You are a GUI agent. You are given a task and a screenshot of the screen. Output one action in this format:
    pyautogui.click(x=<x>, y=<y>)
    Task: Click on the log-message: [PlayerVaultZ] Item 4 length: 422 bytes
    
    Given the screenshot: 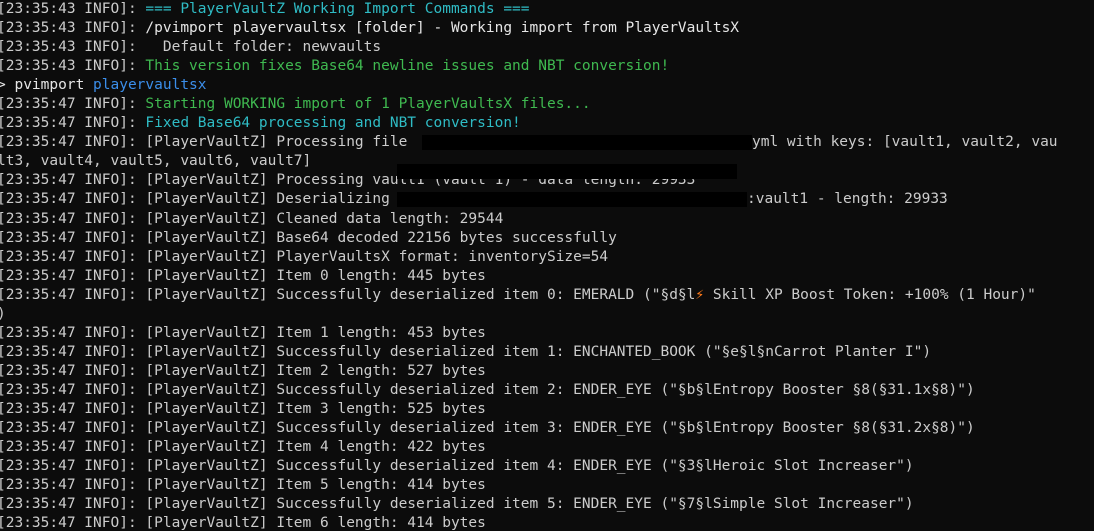 What is the action you would take?
    pyautogui.click(x=315, y=447)
    